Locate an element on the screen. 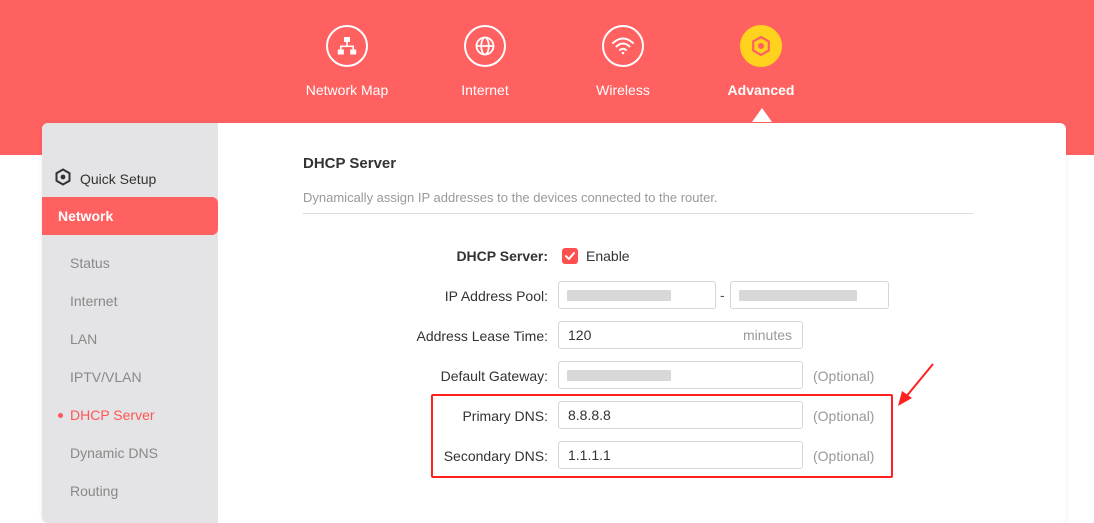 Image resolution: width=1094 pixels, height=523 pixels. sidebar-item-label: Quick Setup is located at coordinates (118, 178).